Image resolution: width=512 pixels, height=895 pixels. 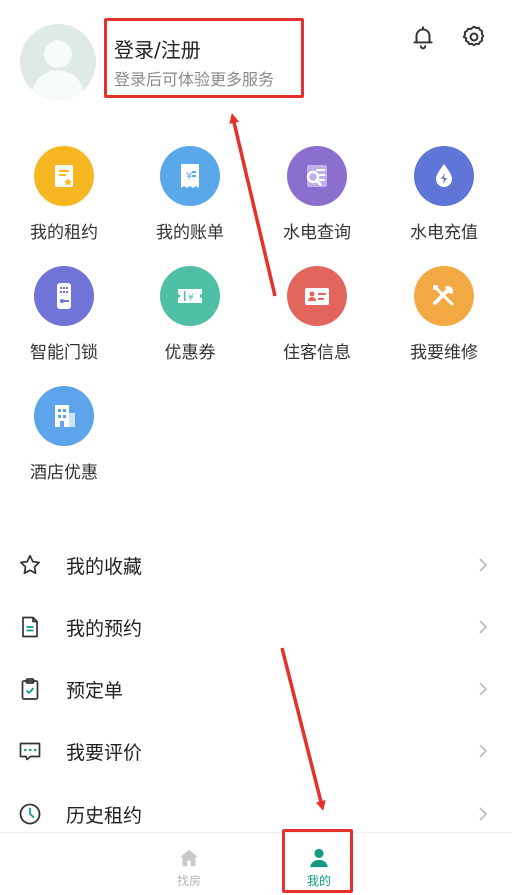 I want to click on grid-item-guest-info: 住客信息, so click(x=317, y=314).